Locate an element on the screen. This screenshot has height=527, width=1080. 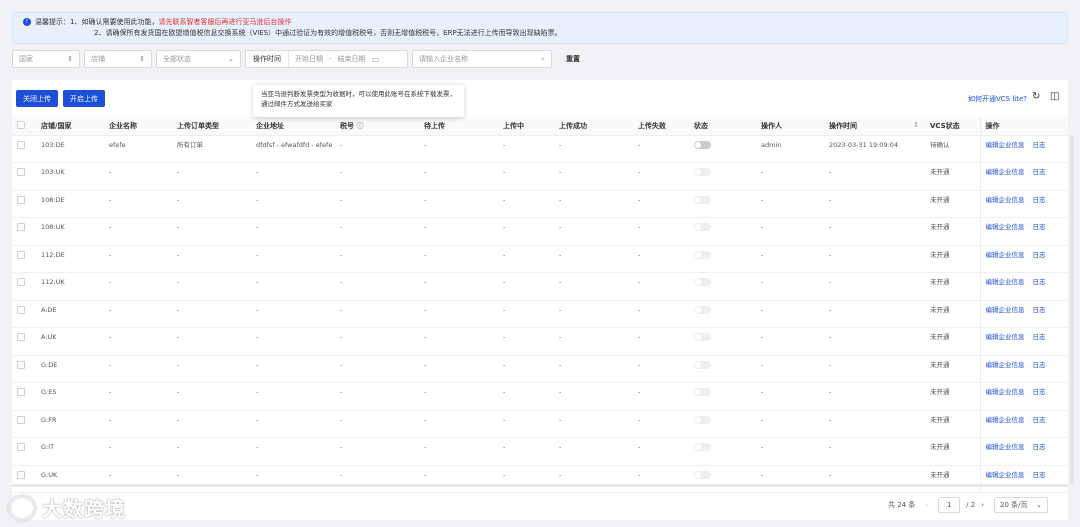
page-size-select: 20 条/页 ⌄ is located at coordinates (1021, 505).